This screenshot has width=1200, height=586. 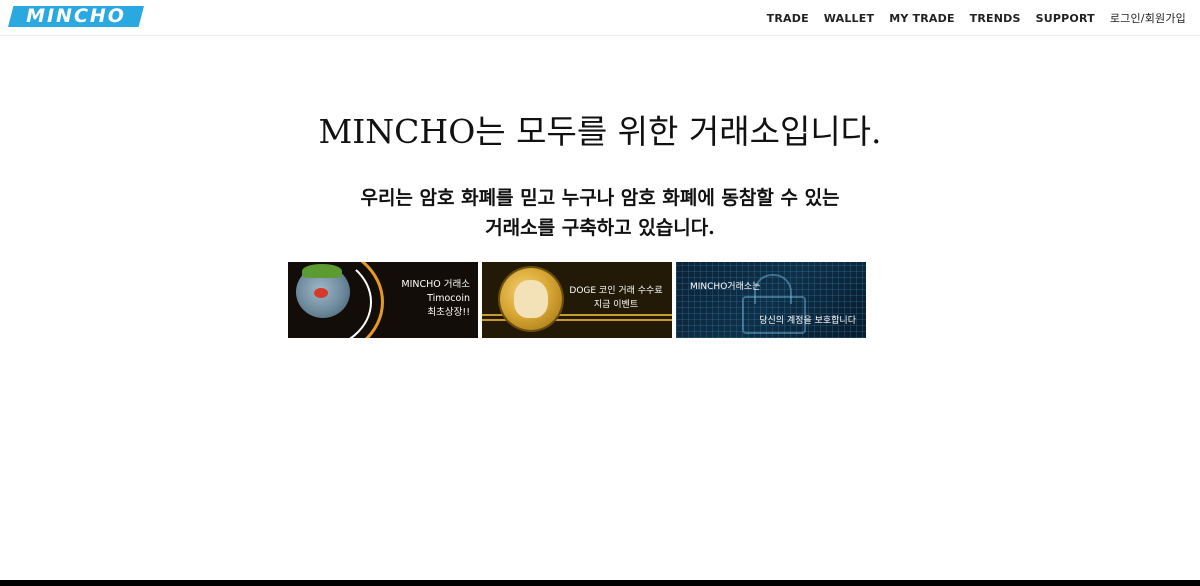 I want to click on logo: MINCHO, so click(x=76, y=16).